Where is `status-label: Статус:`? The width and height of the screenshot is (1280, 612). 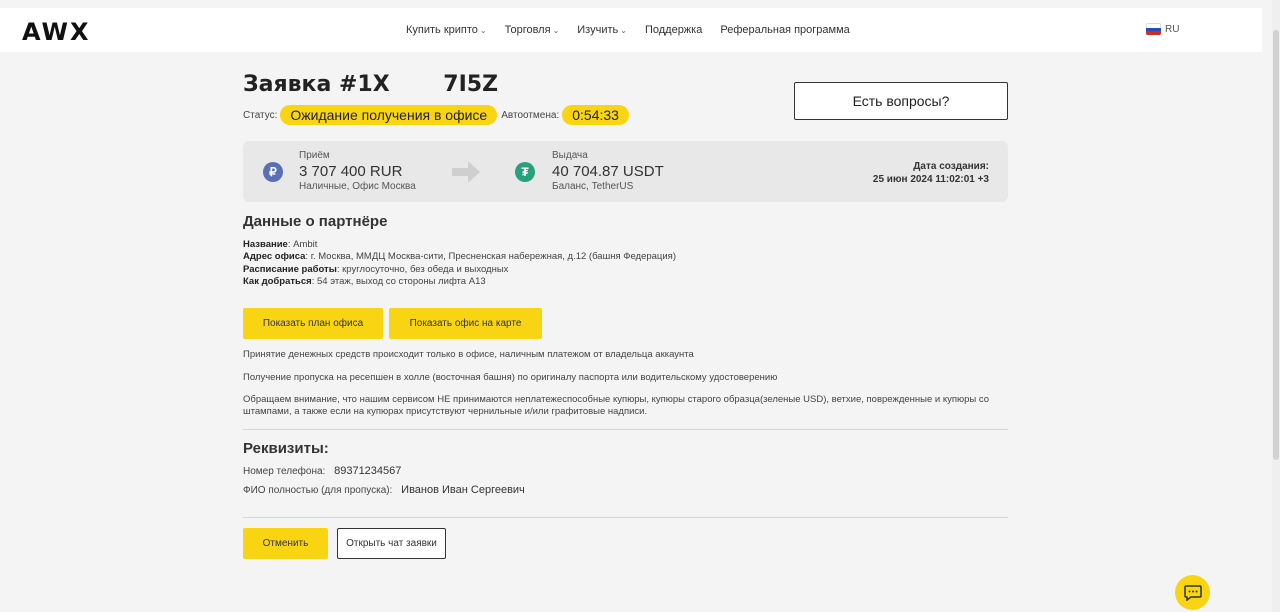
status-label: Статус: is located at coordinates (260, 115).